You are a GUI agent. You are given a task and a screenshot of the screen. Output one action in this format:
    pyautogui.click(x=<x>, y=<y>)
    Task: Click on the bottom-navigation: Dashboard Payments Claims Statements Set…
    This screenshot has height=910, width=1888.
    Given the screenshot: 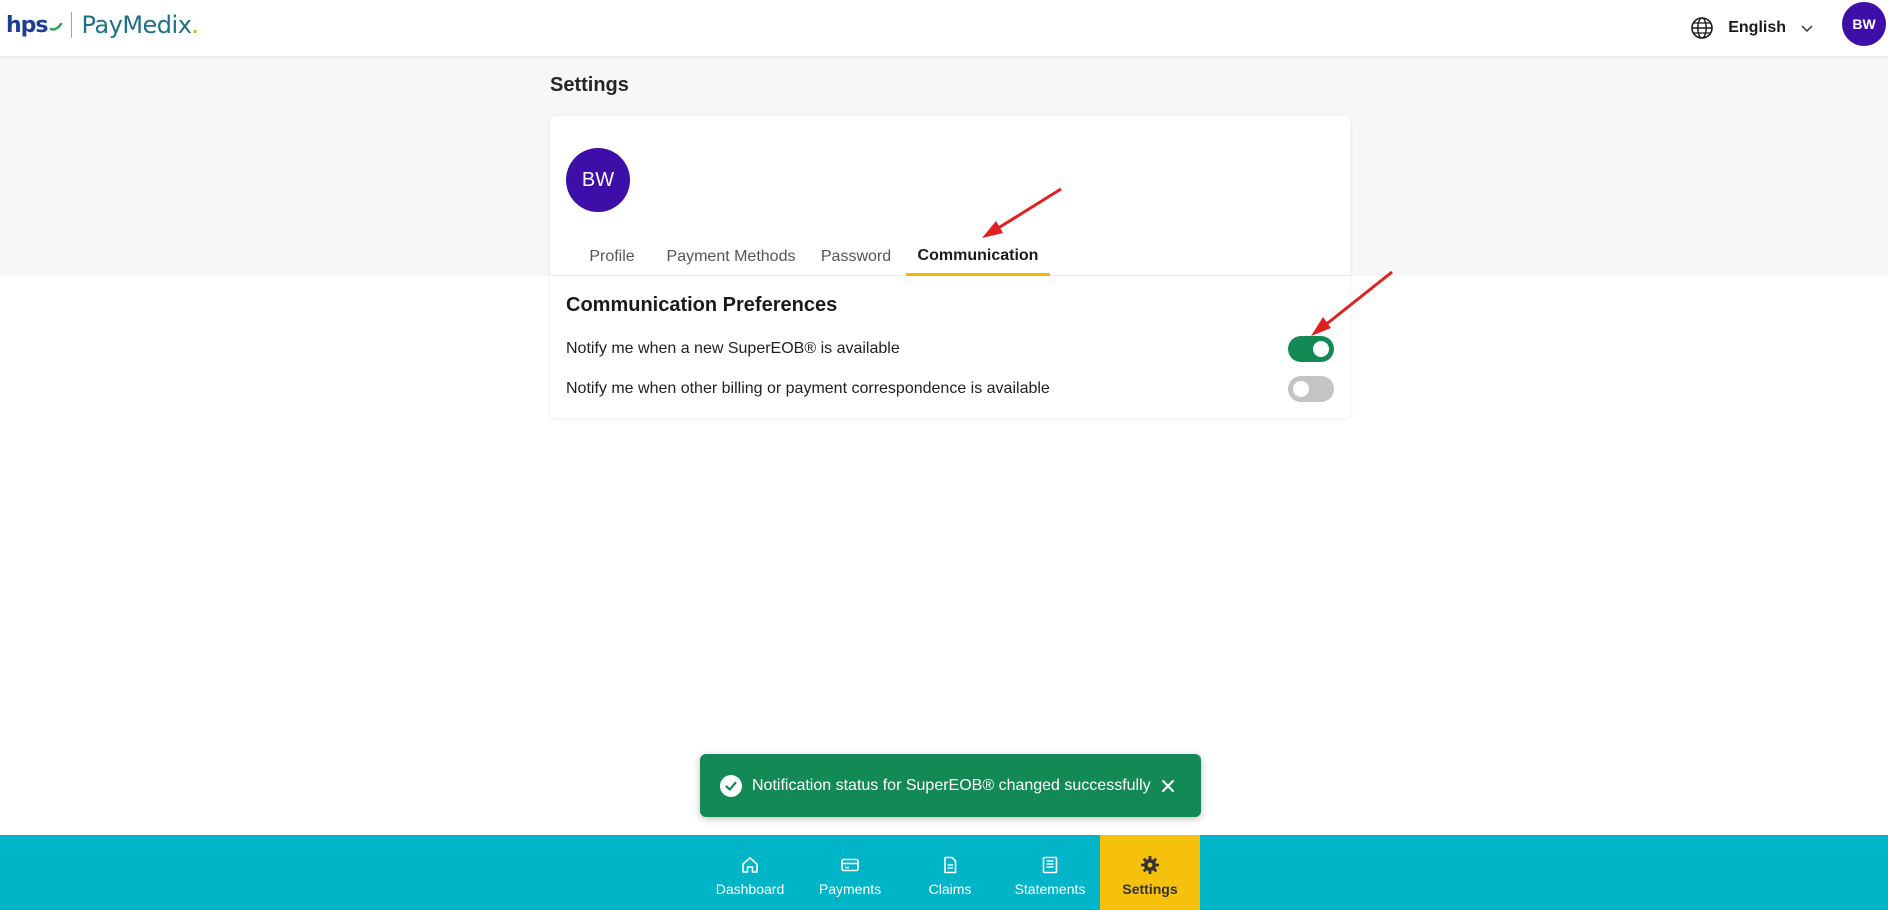 What is the action you would take?
    pyautogui.click(x=944, y=872)
    